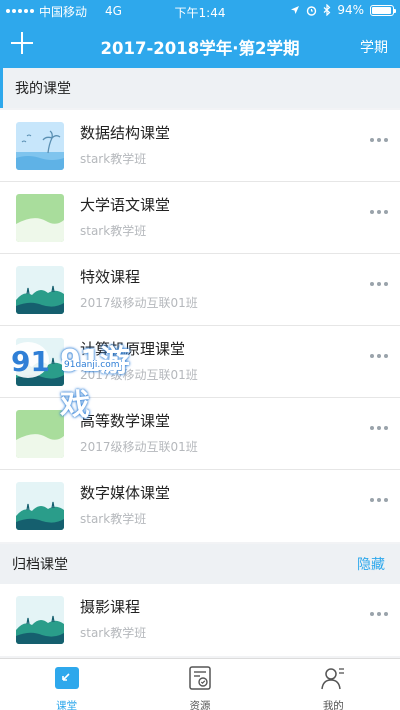 This screenshot has height=710, width=400. What do you see at coordinates (295, 10) in the screenshot?
I see `location-arrow-icon` at bounding box center [295, 10].